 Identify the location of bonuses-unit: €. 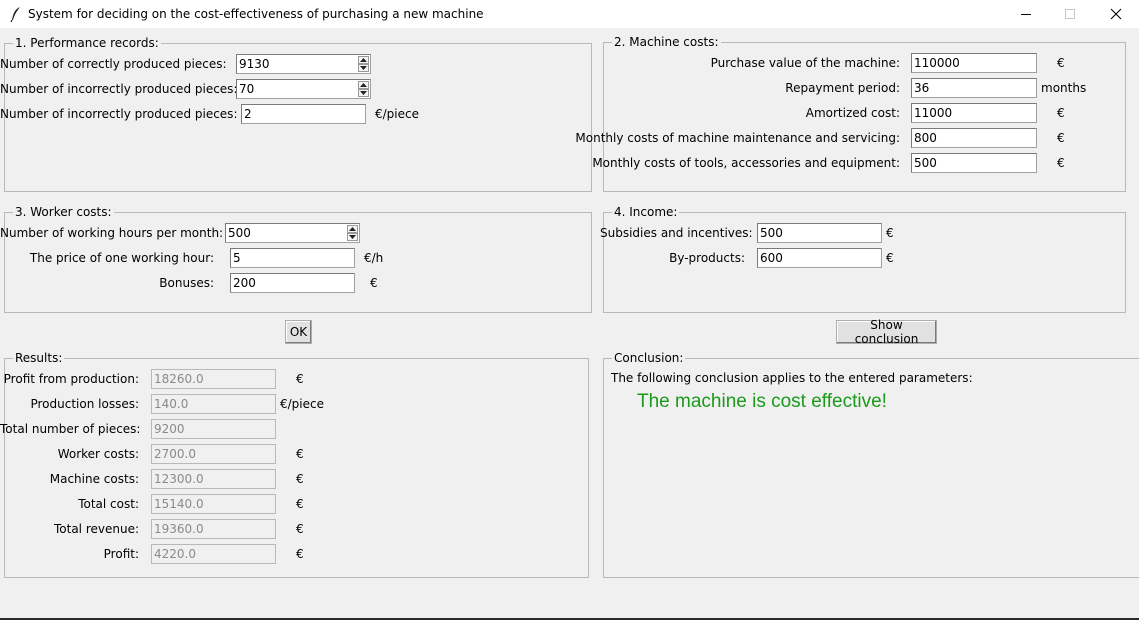
(374, 283).